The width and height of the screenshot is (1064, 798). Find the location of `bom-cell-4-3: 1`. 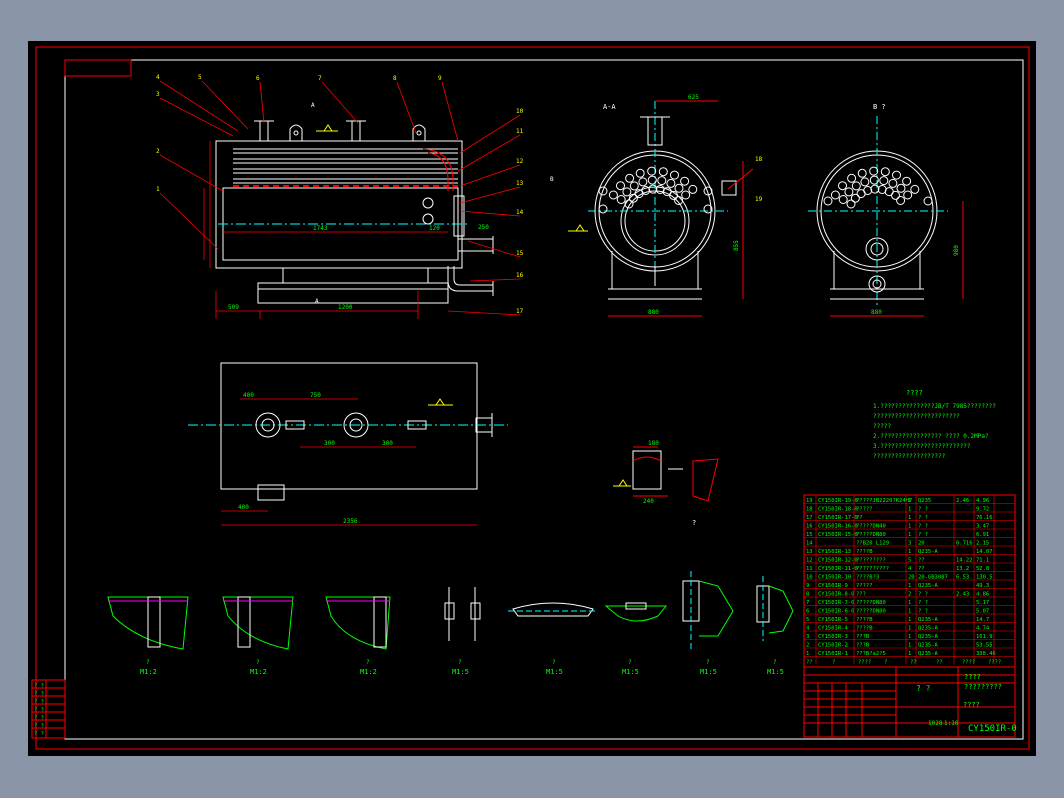

bom-cell-4-3: 1 is located at coordinates (909, 629).